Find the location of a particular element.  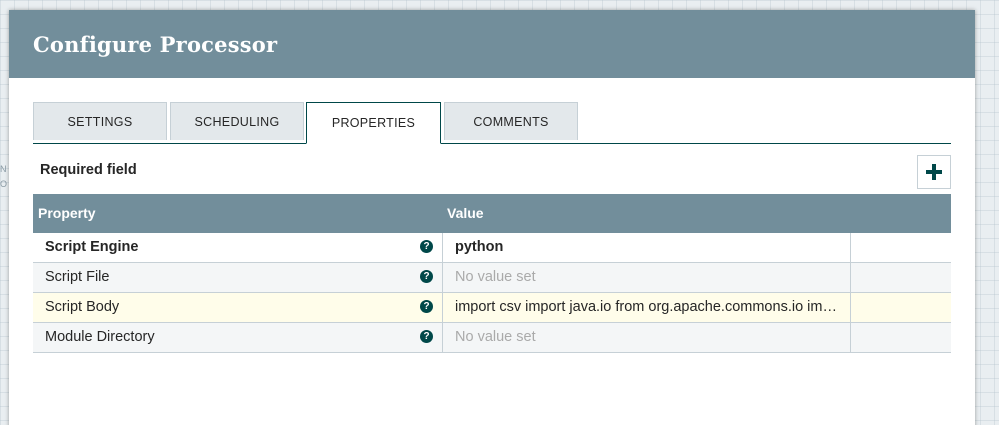

tab-bar: SETTINGS SCHEDULING PROPERTIES COMMENTS is located at coordinates (492, 123).